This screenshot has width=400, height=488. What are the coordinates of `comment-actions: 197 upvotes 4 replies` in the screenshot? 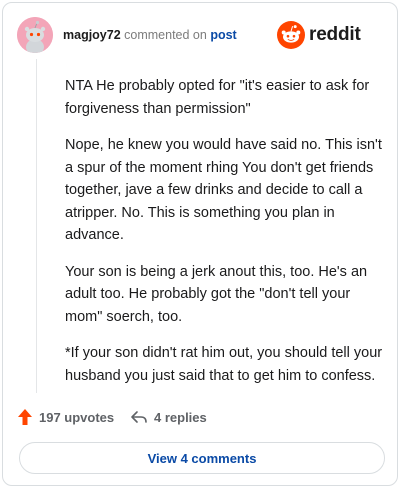 It's located at (200, 417).